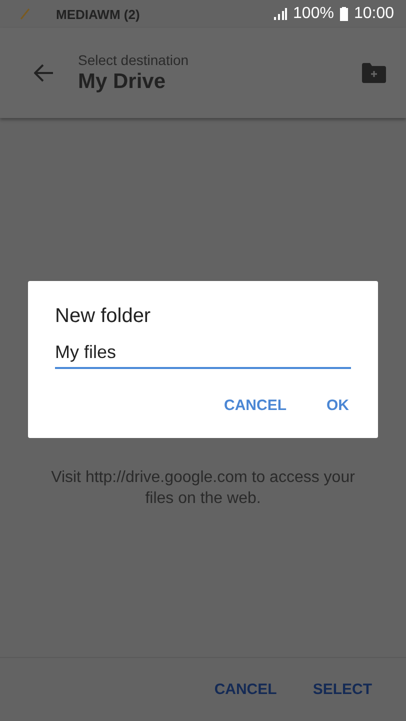 The image size is (406, 721). What do you see at coordinates (25, 14) in the screenshot?
I see `pen-icon` at bounding box center [25, 14].